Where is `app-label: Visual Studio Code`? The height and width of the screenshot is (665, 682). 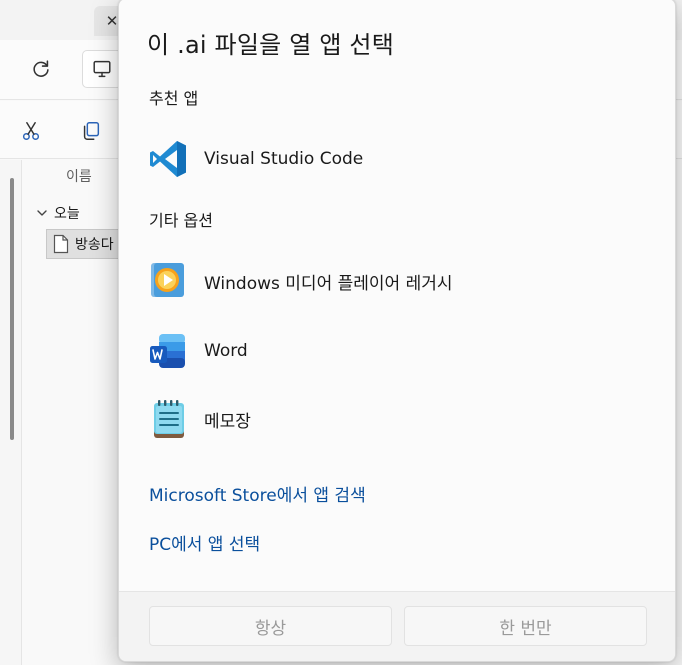 app-label: Visual Studio Code is located at coordinates (284, 159).